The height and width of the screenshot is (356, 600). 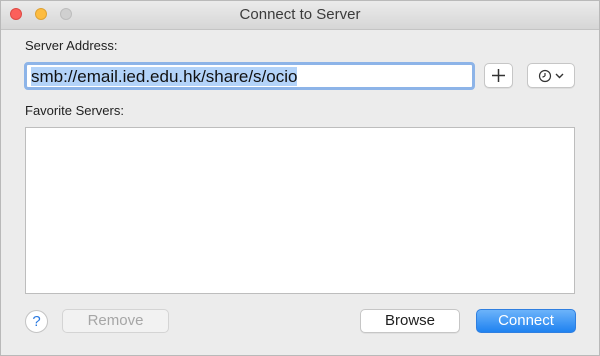 I want to click on plus-icon, so click(x=498, y=75).